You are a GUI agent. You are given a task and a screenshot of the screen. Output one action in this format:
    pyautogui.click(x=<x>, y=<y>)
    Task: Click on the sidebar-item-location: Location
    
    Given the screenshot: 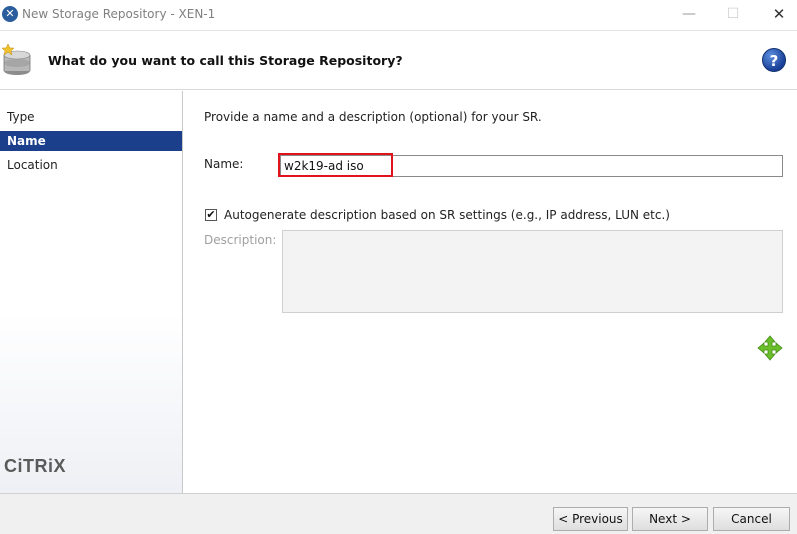 What is the action you would take?
    pyautogui.click(x=91, y=165)
    